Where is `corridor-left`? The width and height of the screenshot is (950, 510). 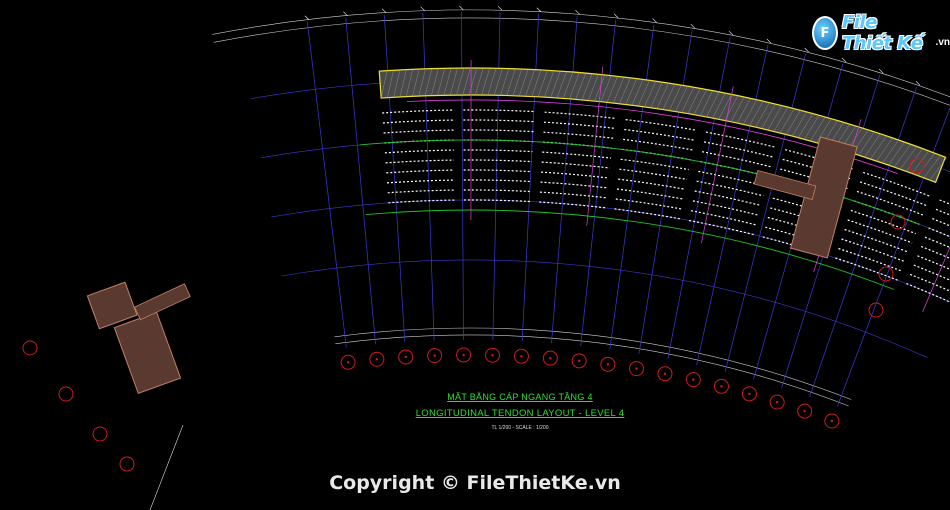 corridor-left is located at coordinates (162, 302).